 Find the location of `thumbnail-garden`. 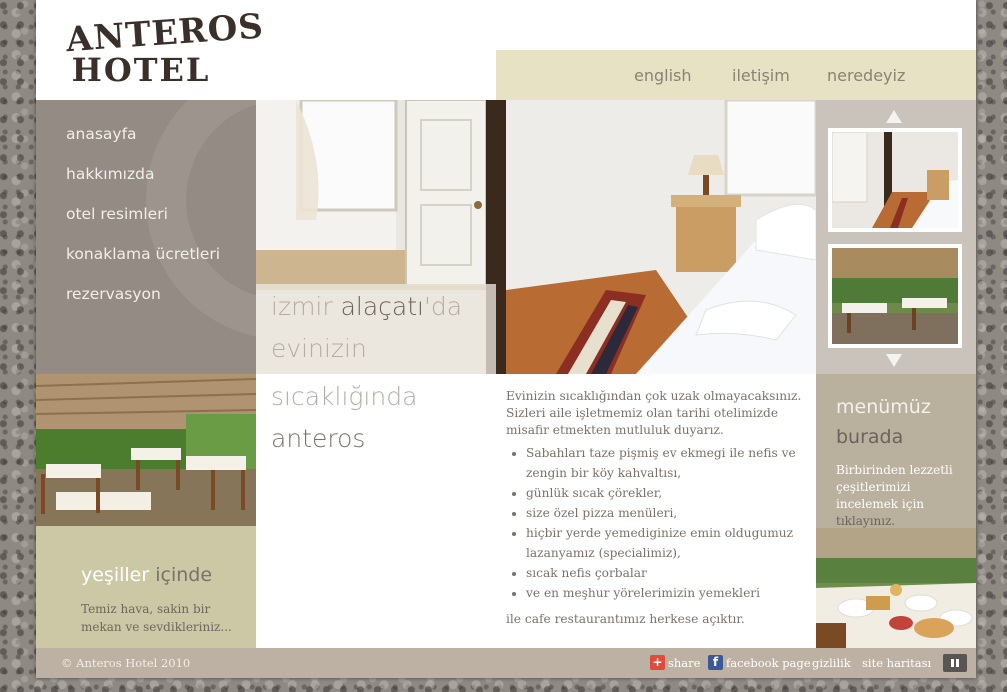

thumbnail-garden is located at coordinates (895, 296).